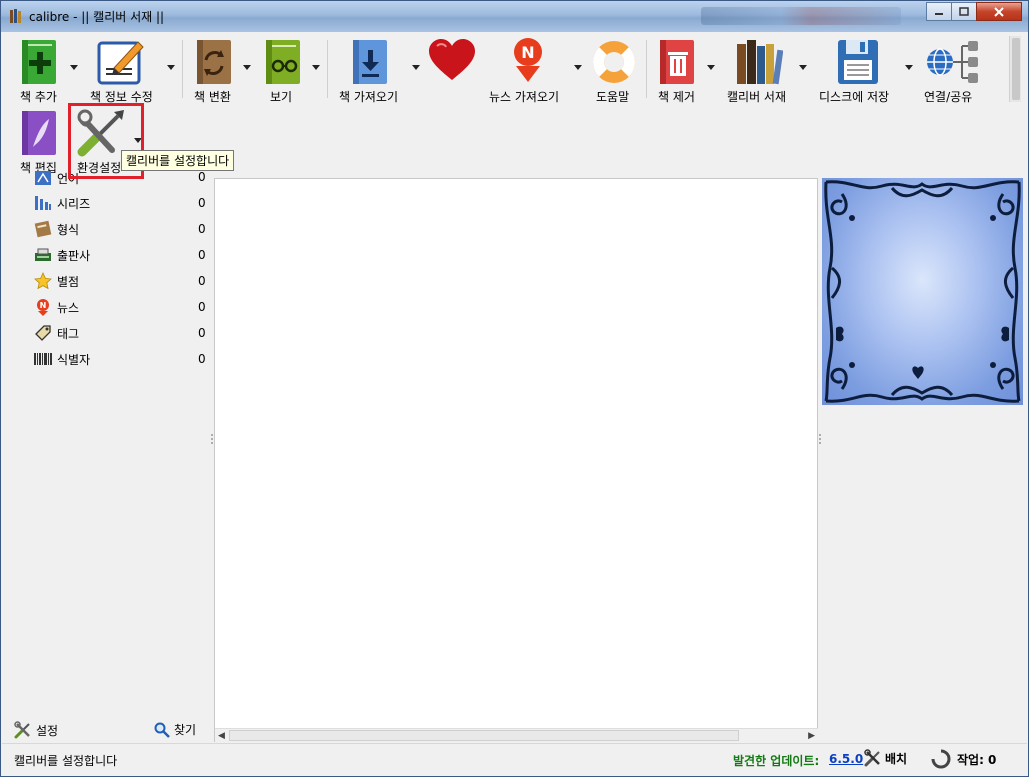  What do you see at coordinates (185, 730) in the screenshot?
I see `tag-browser-find-label: 찾기` at bounding box center [185, 730].